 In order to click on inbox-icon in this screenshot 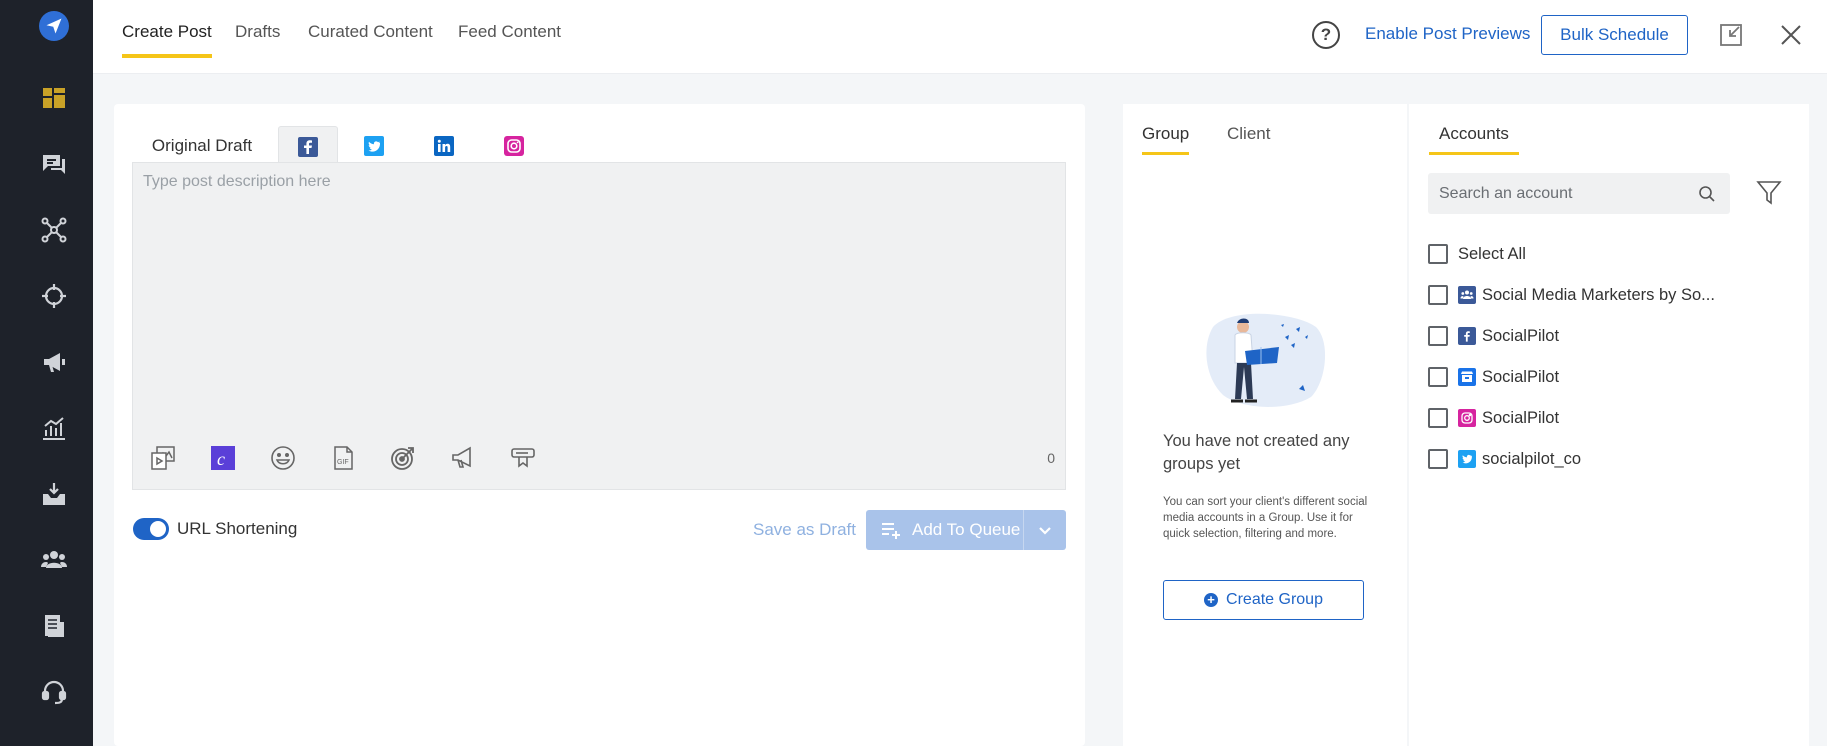, I will do `click(54, 164)`.